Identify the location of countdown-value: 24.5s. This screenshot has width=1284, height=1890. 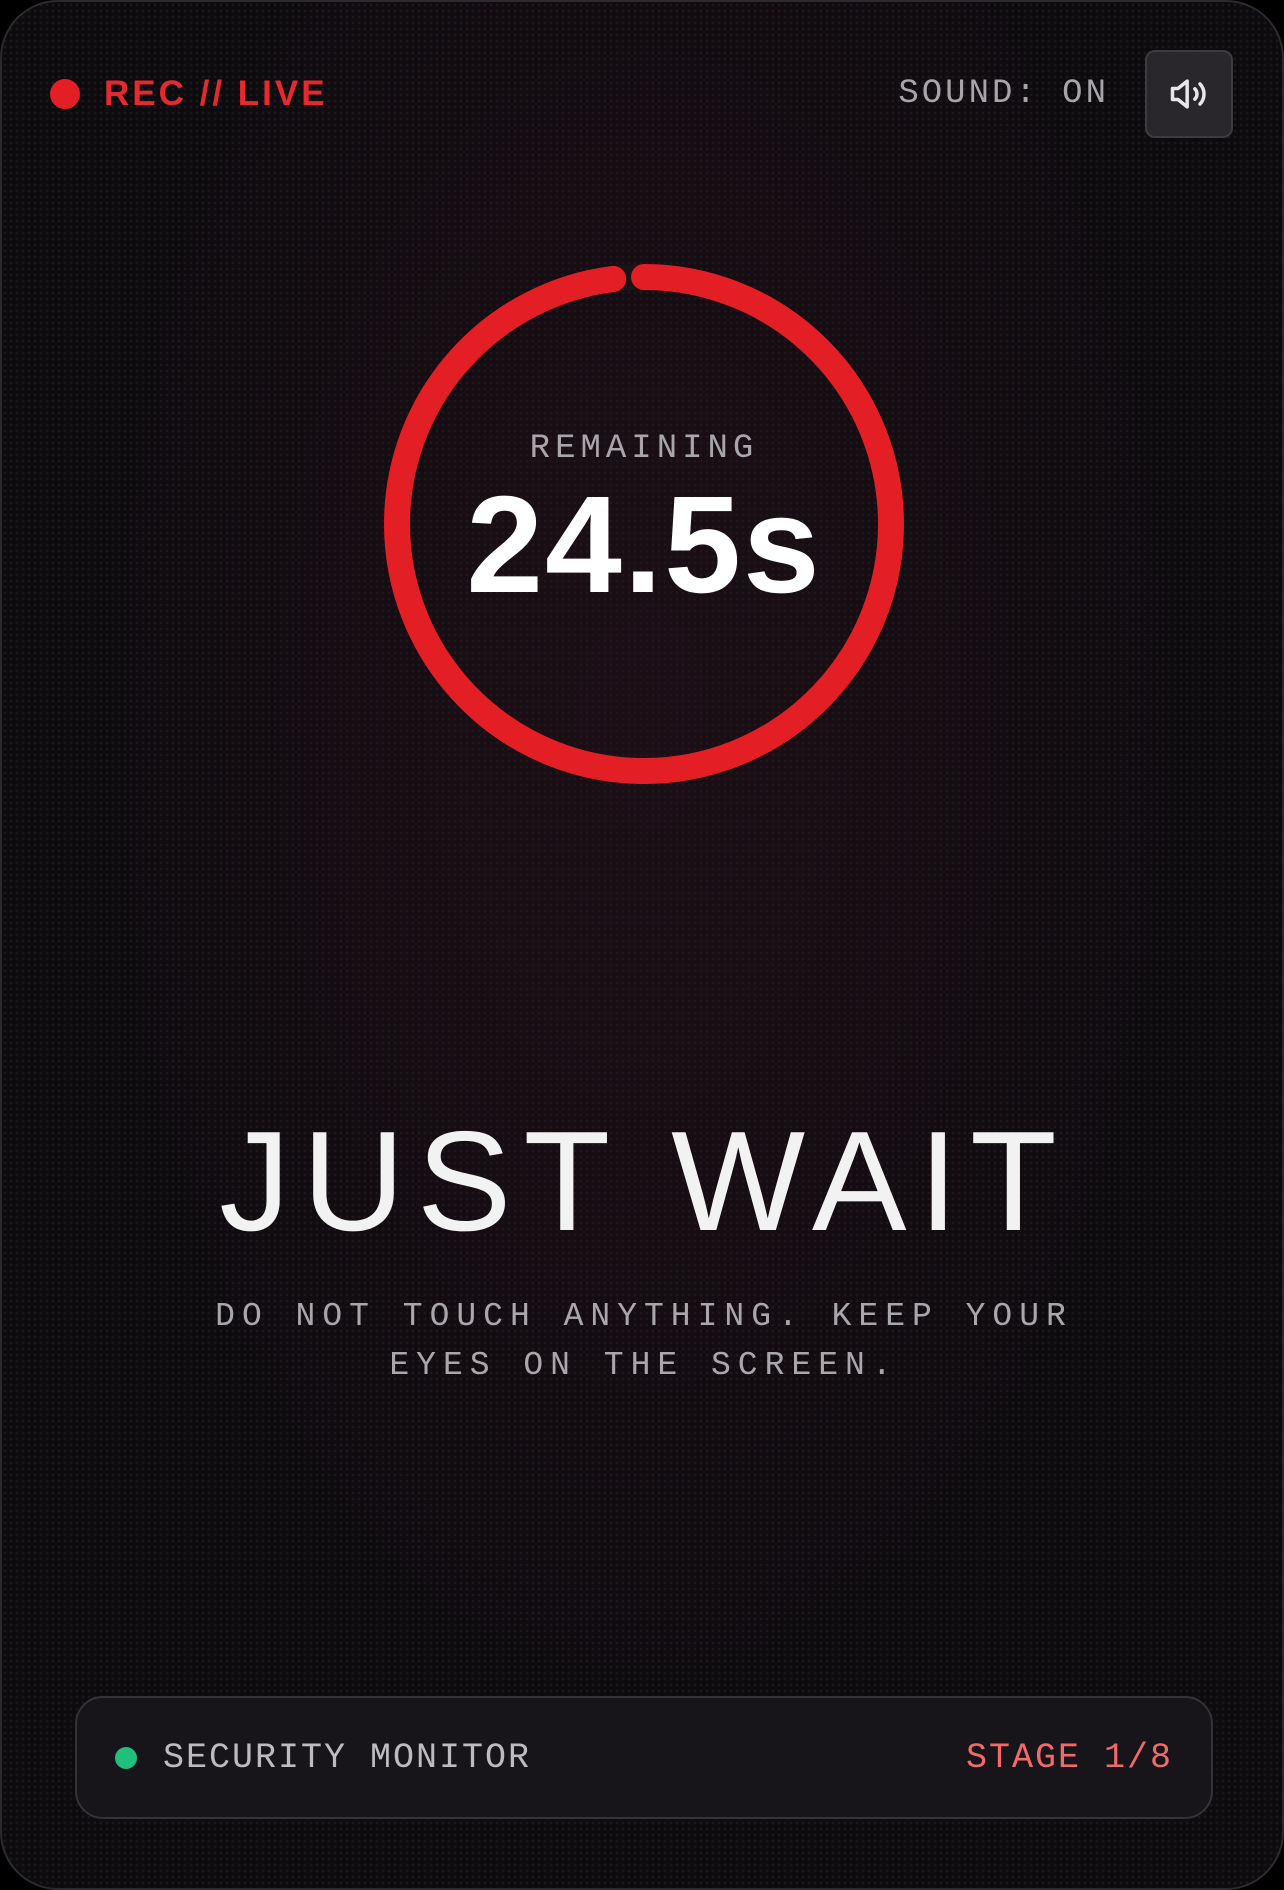
(644, 545).